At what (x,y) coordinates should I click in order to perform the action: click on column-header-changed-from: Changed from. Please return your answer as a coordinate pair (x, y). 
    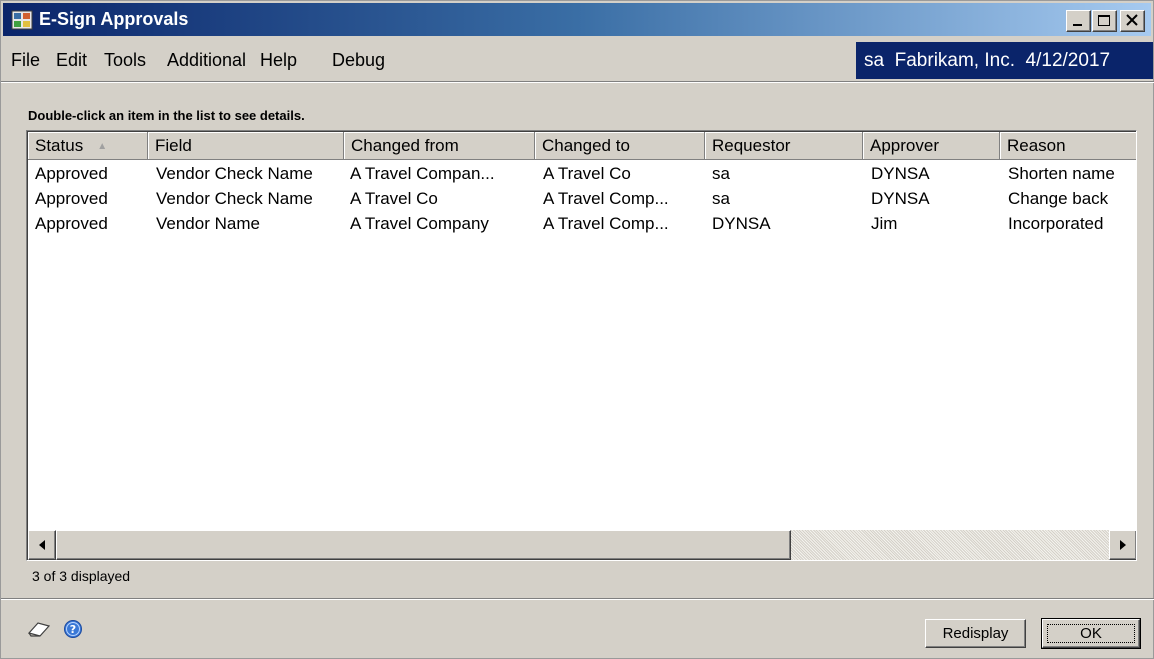
    Looking at the image, I should click on (439, 146).